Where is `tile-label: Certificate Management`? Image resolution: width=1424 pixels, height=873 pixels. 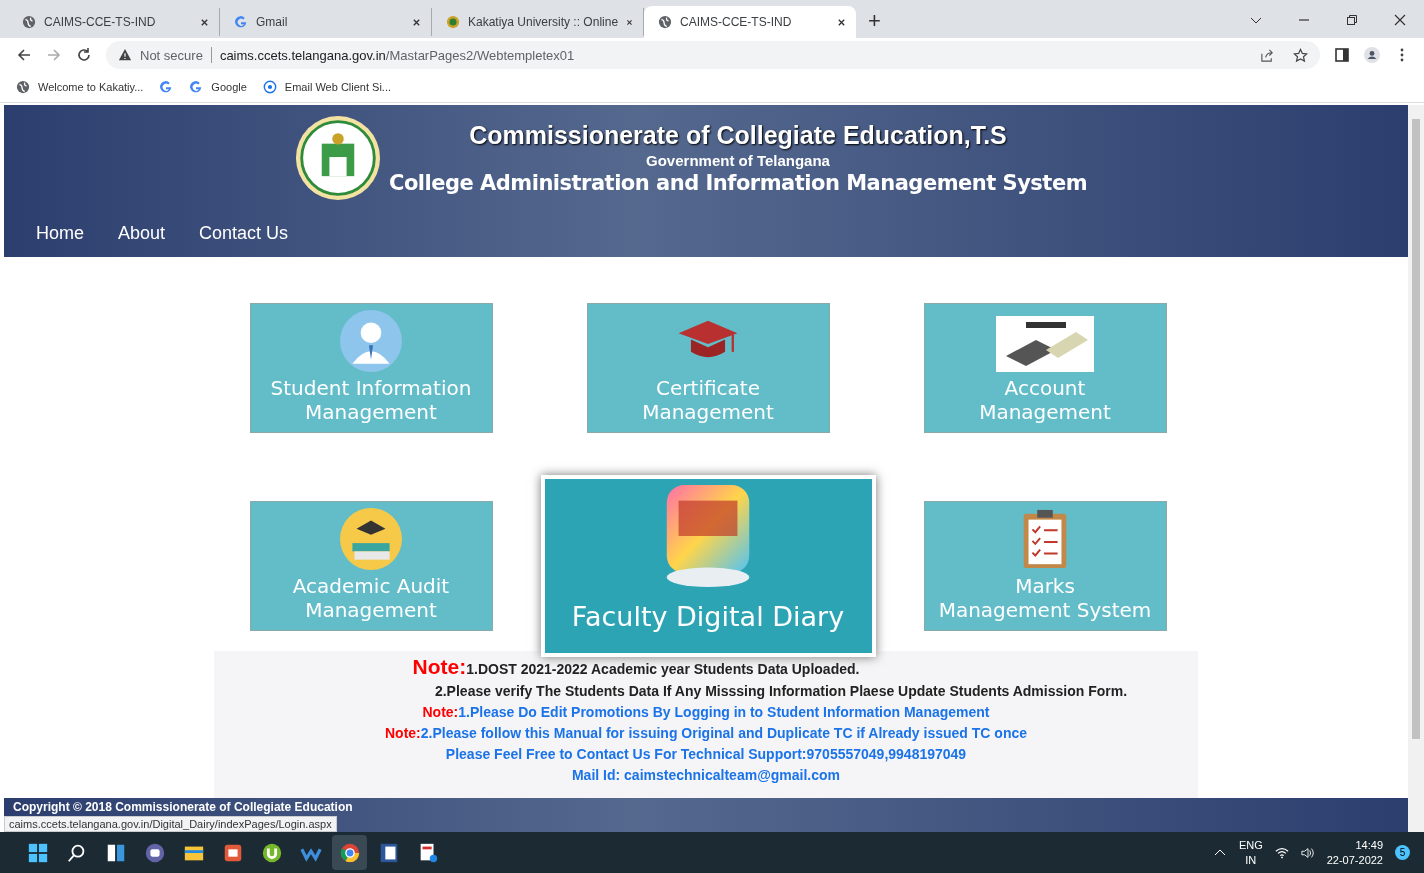
tile-label: Certificate Management is located at coordinates (708, 400).